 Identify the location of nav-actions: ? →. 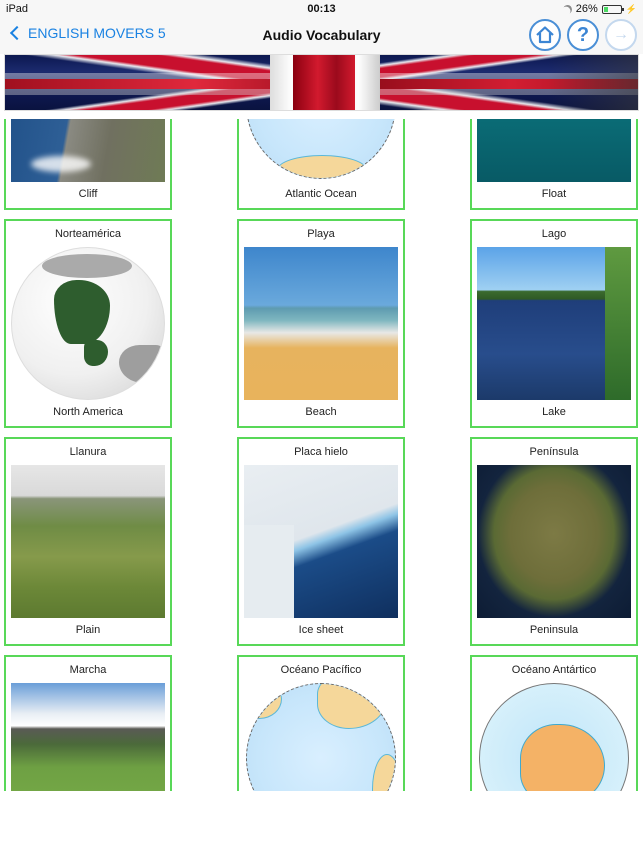
(583, 35).